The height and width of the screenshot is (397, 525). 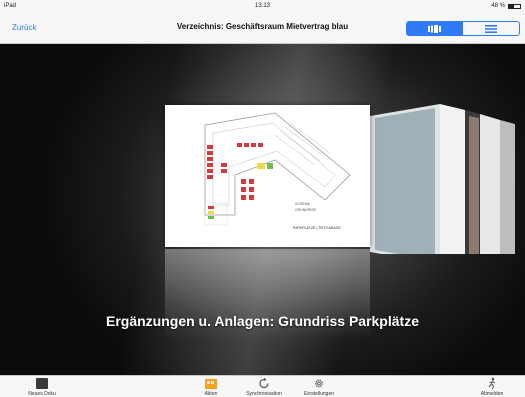 What do you see at coordinates (514, 6) in the screenshot?
I see `battery-icon` at bounding box center [514, 6].